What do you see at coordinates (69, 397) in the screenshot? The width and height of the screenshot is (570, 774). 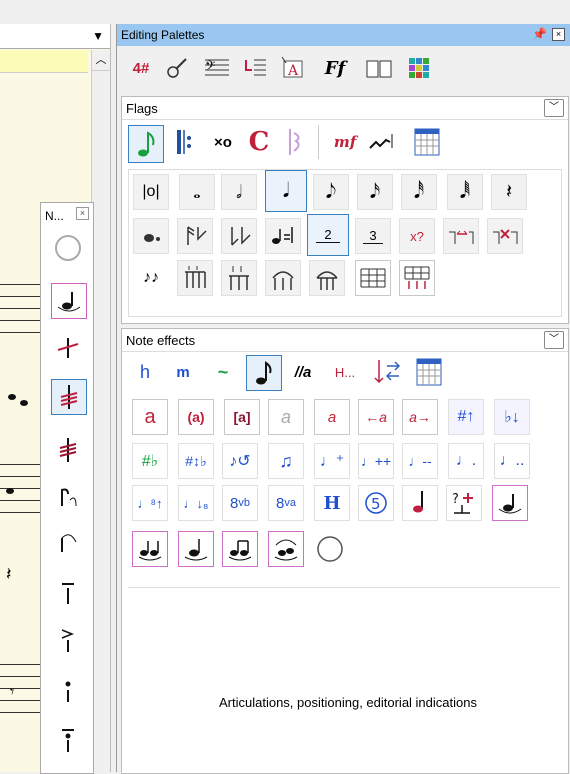 I see `tremolo-icon` at bounding box center [69, 397].